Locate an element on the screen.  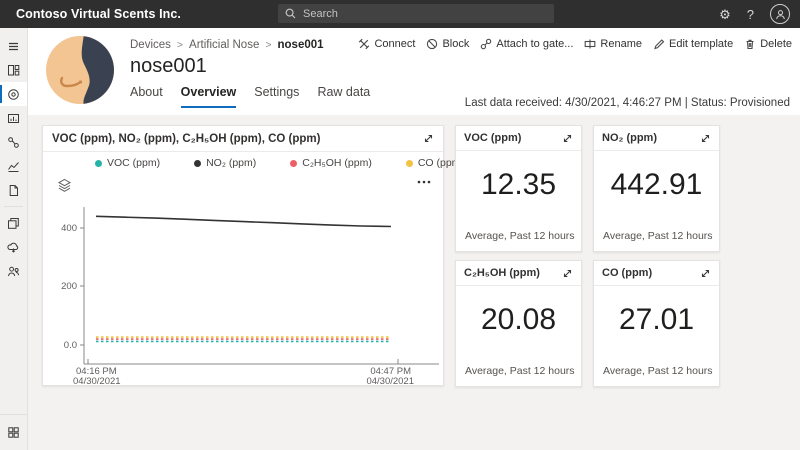
sidebar-item-device-groups is located at coordinates (13, 118).